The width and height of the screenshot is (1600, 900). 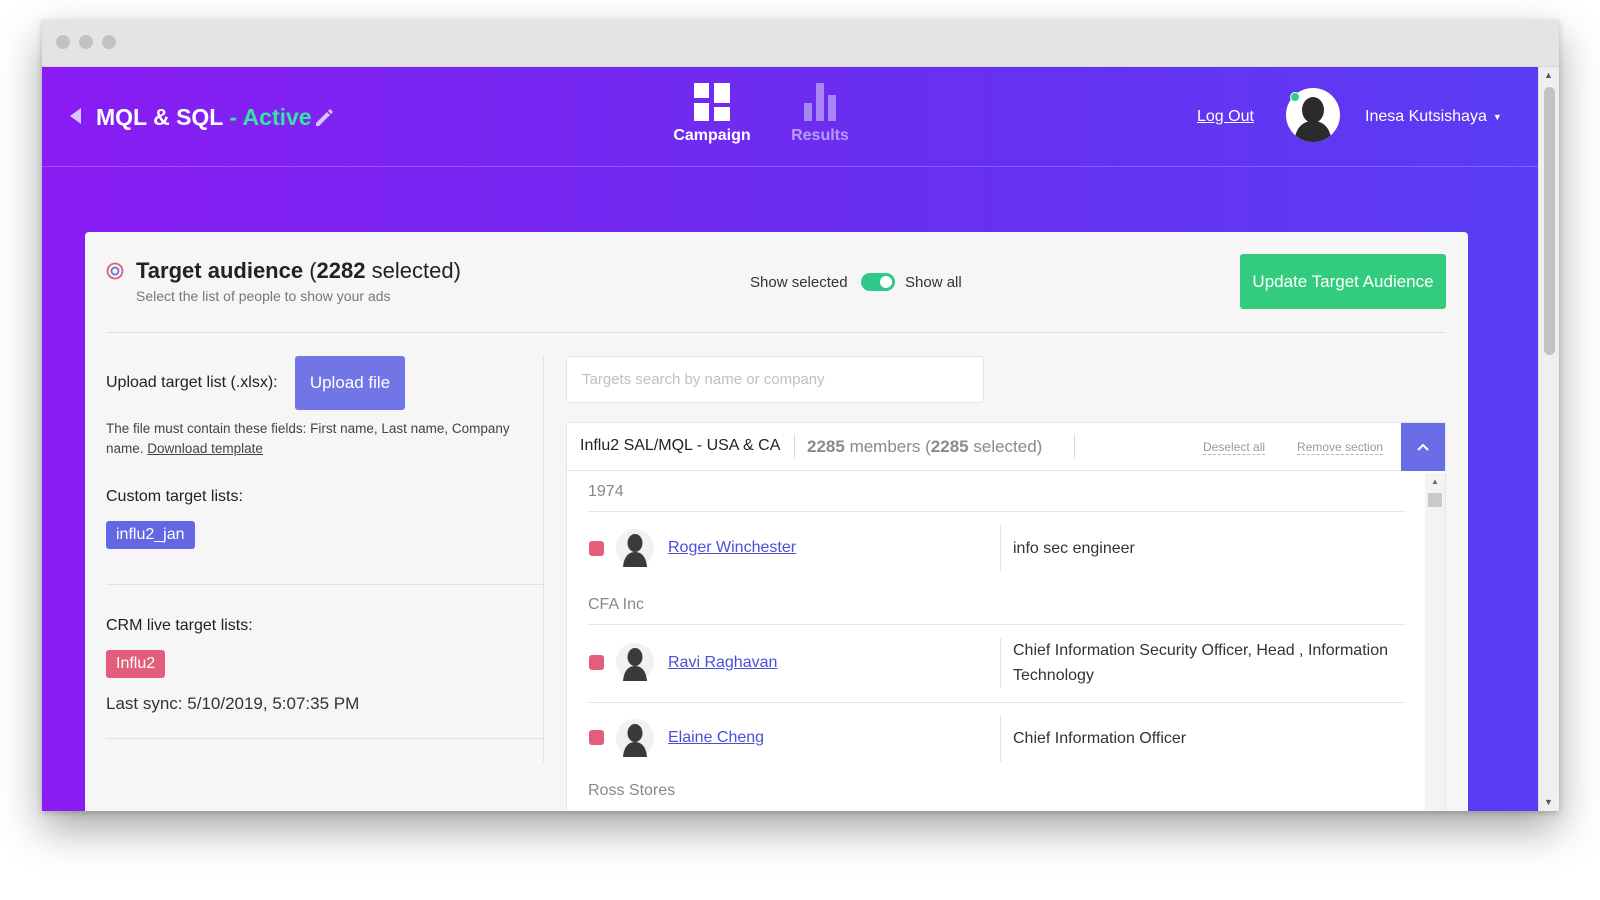 I want to click on segment-name: Influ2 SAL/MQL - USA & CA, so click(x=680, y=445).